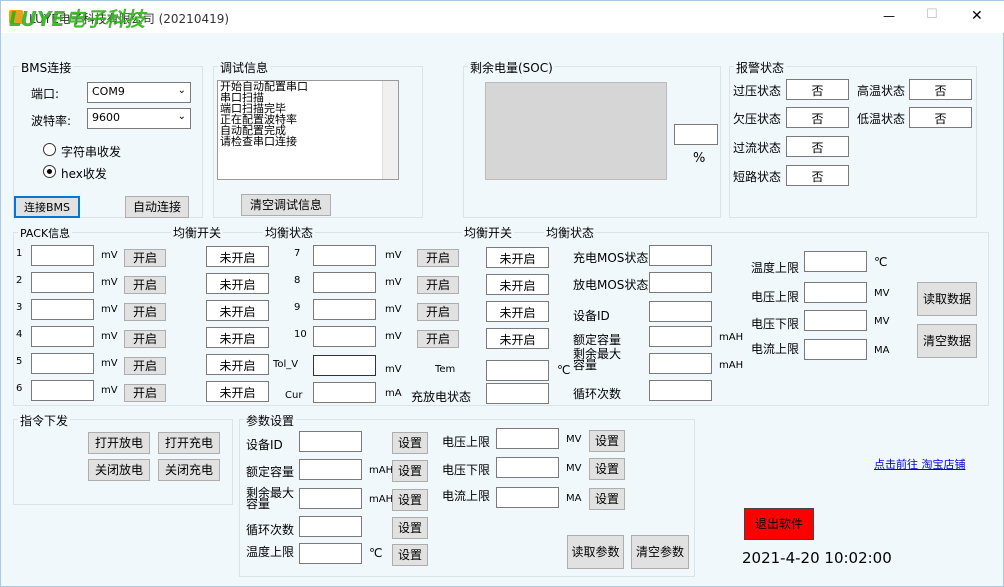 The image size is (1004, 587). I want to click on tol-label: Tol_V, so click(286, 364).